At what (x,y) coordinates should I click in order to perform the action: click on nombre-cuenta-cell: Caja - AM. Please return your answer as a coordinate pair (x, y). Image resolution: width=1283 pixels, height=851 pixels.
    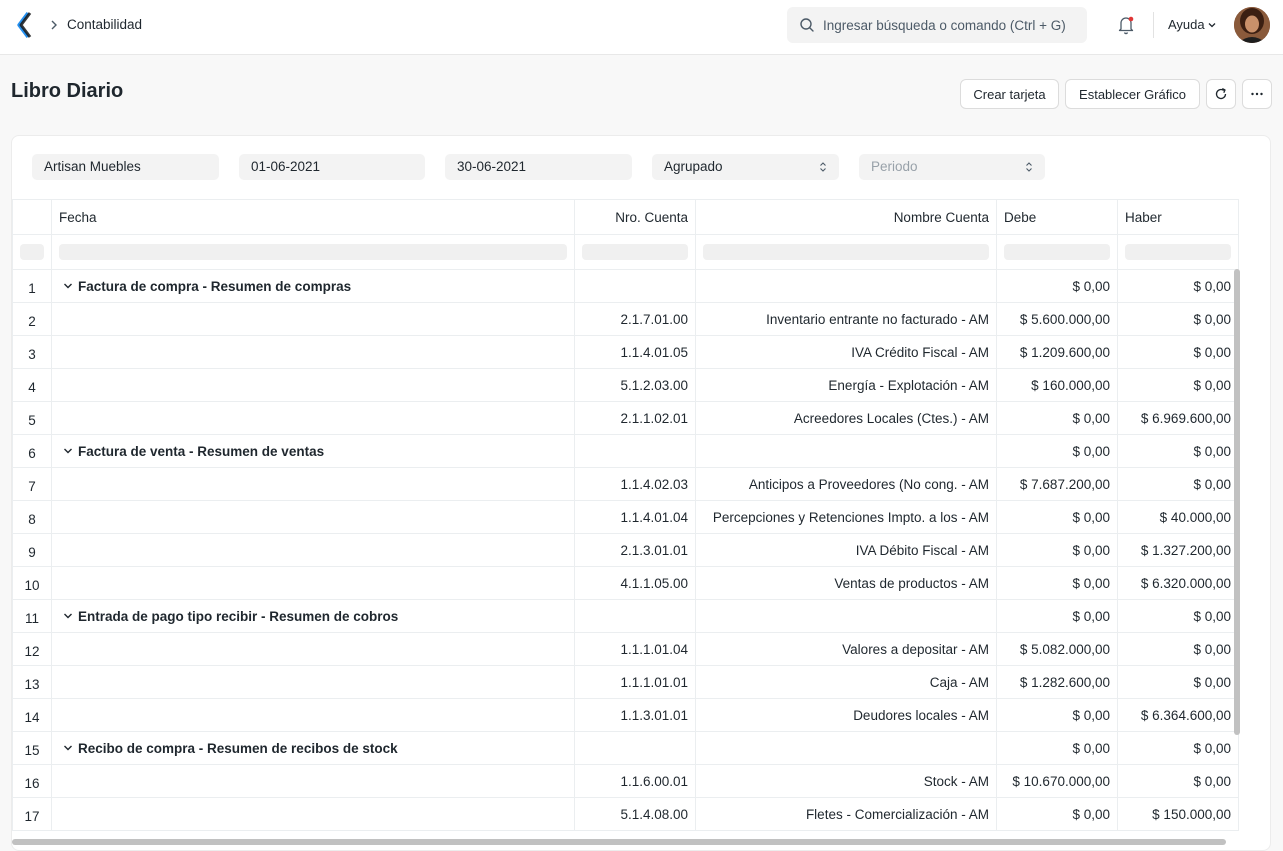
    Looking at the image, I should click on (846, 682).